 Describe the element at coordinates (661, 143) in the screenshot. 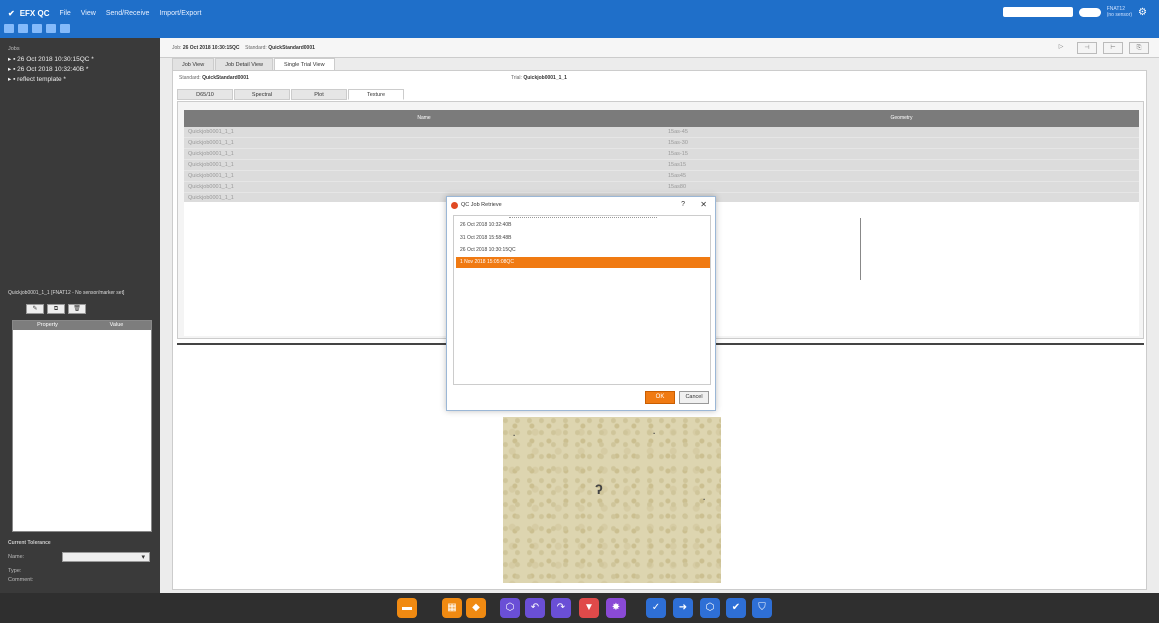

I see `table-row: Quickjob0001_1_1 15as-30` at that location.